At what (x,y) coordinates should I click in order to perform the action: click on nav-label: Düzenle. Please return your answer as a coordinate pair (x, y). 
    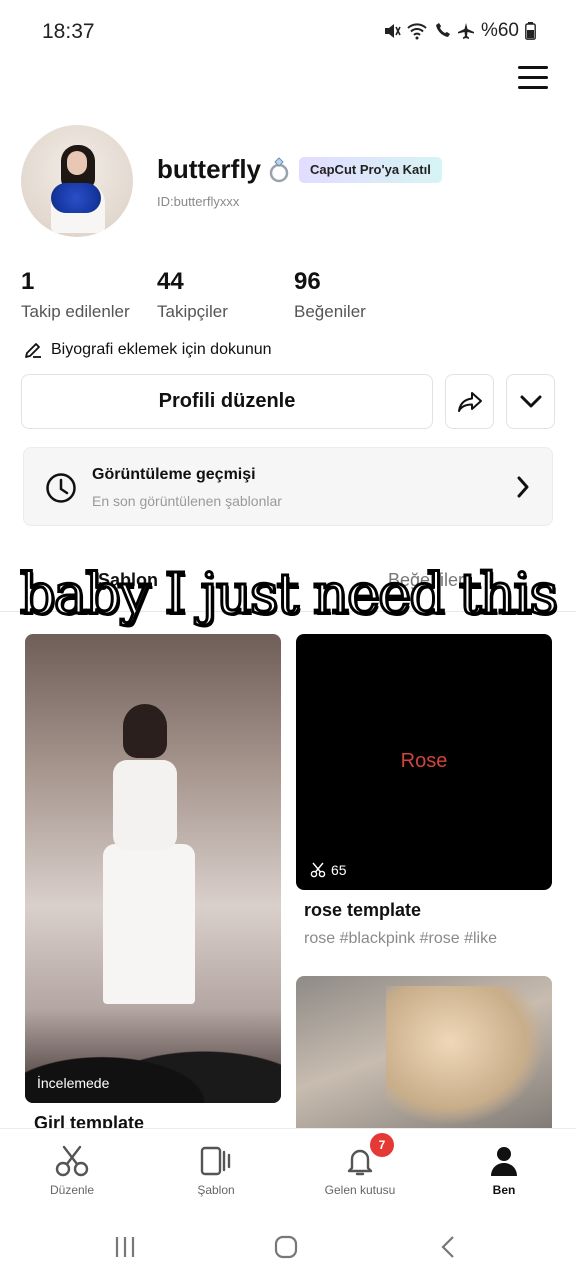
    Looking at the image, I should click on (72, 1190).